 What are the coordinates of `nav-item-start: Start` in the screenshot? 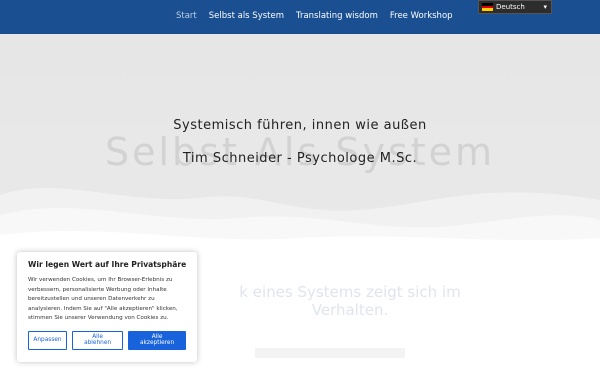 It's located at (186, 16).